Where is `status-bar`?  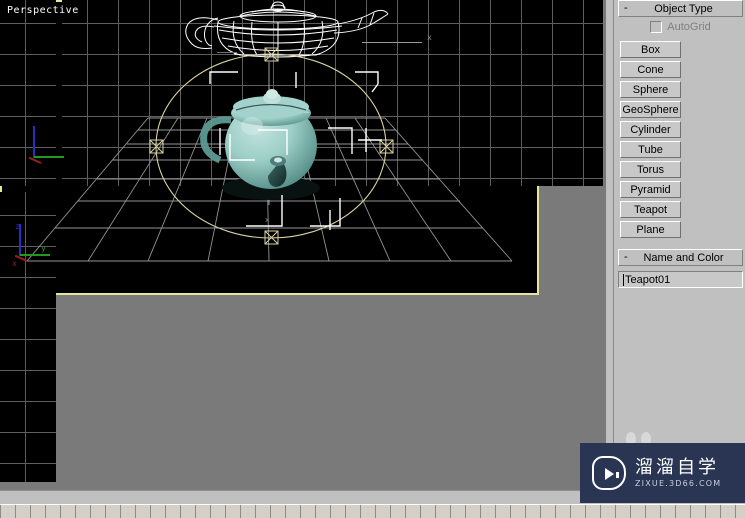 status-bar is located at coordinates (372, 511).